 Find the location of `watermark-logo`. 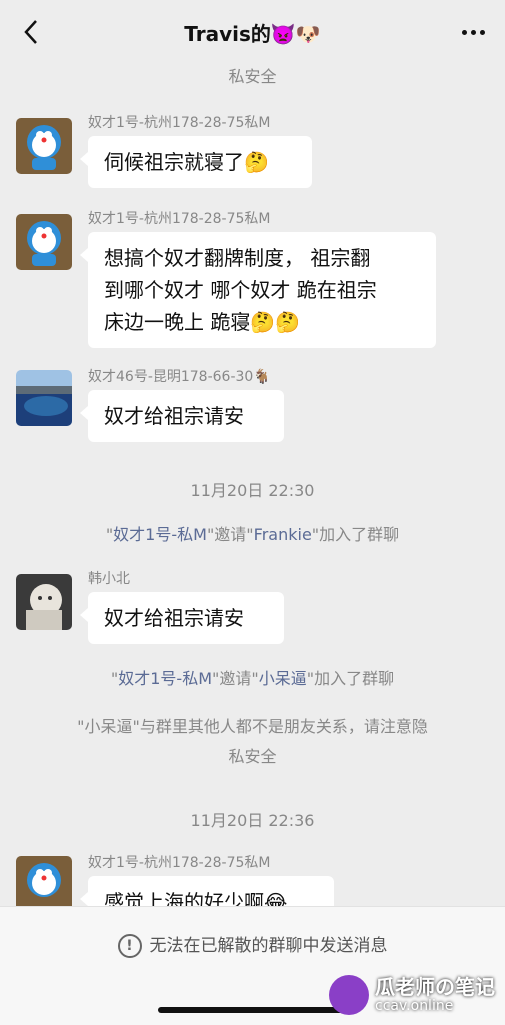

watermark-logo is located at coordinates (349, 995).